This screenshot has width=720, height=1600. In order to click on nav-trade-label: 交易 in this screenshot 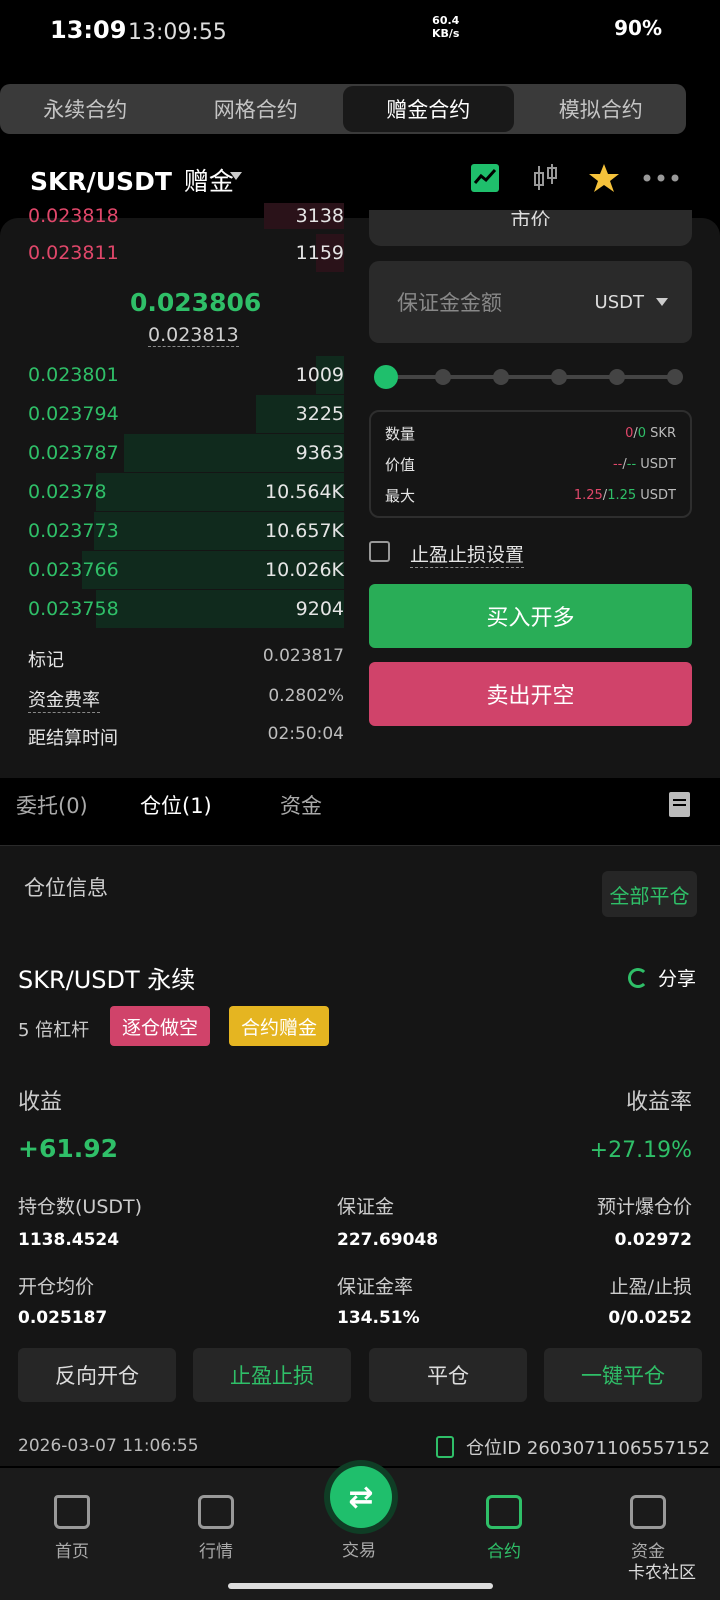, I will do `click(359, 1548)`.